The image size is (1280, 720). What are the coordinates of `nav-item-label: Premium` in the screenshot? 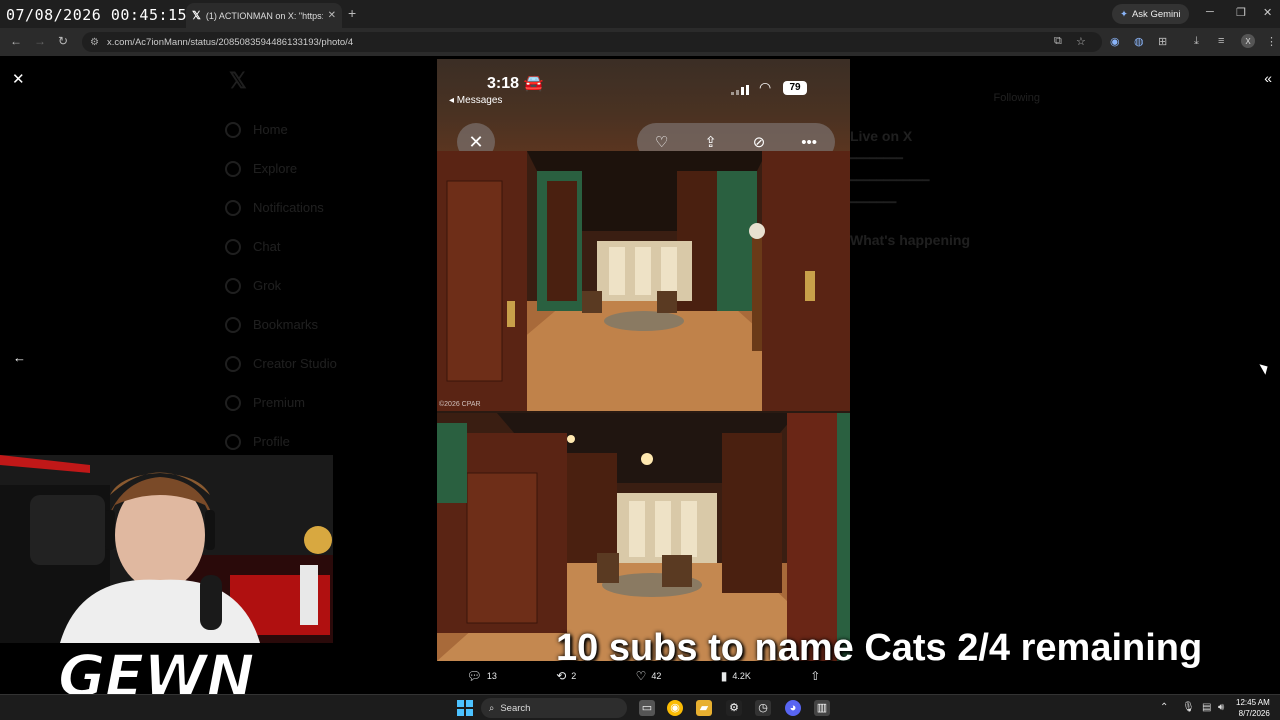 It's located at (279, 402).